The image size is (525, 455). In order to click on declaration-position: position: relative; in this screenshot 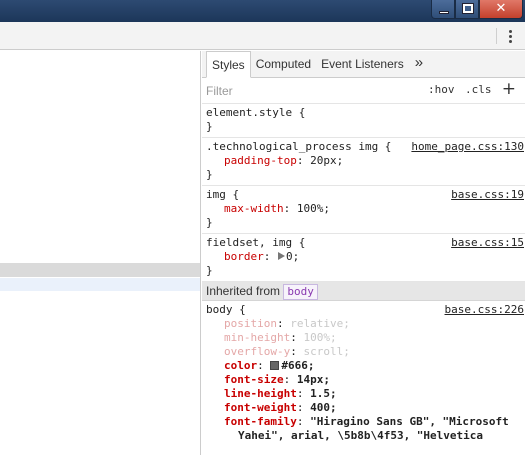, I will do `click(365, 324)`.